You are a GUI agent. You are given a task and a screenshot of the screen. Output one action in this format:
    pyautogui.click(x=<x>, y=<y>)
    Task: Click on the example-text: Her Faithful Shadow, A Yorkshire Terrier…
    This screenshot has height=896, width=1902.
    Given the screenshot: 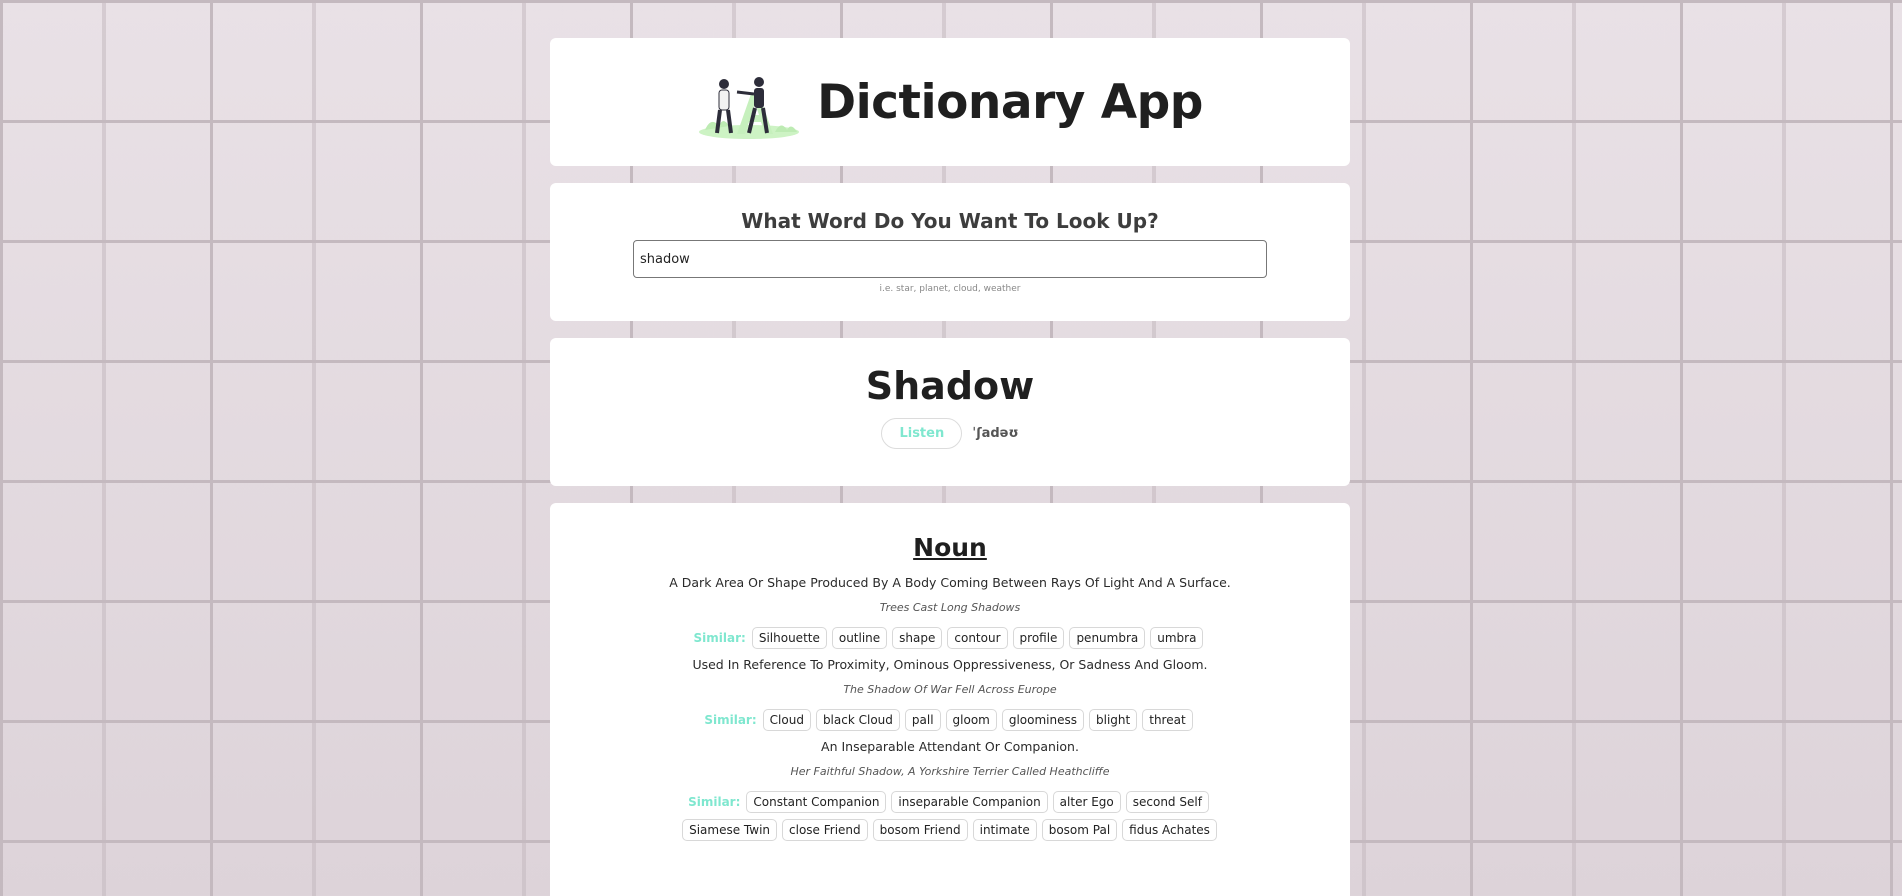 What is the action you would take?
    pyautogui.click(x=950, y=771)
    